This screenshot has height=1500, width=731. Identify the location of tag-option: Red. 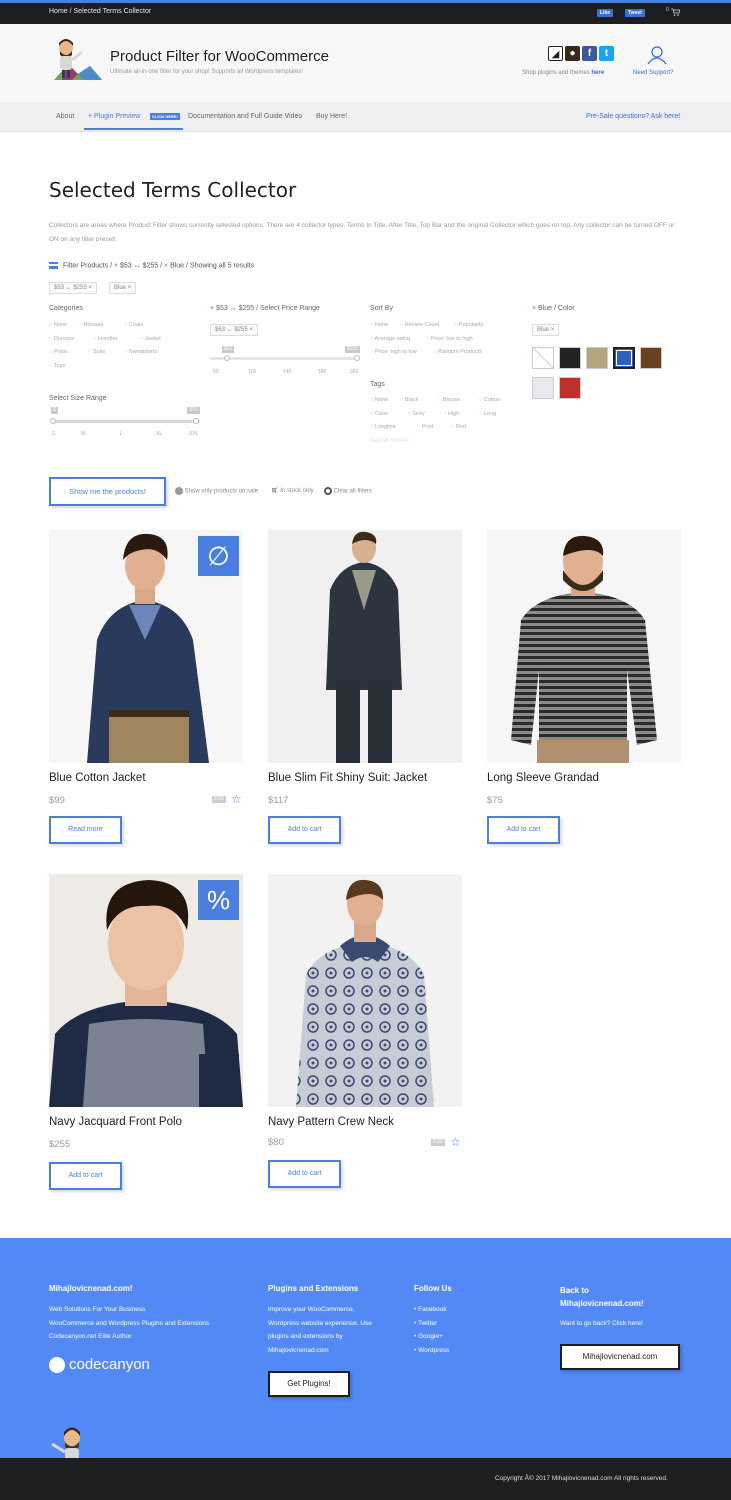
(458, 427).